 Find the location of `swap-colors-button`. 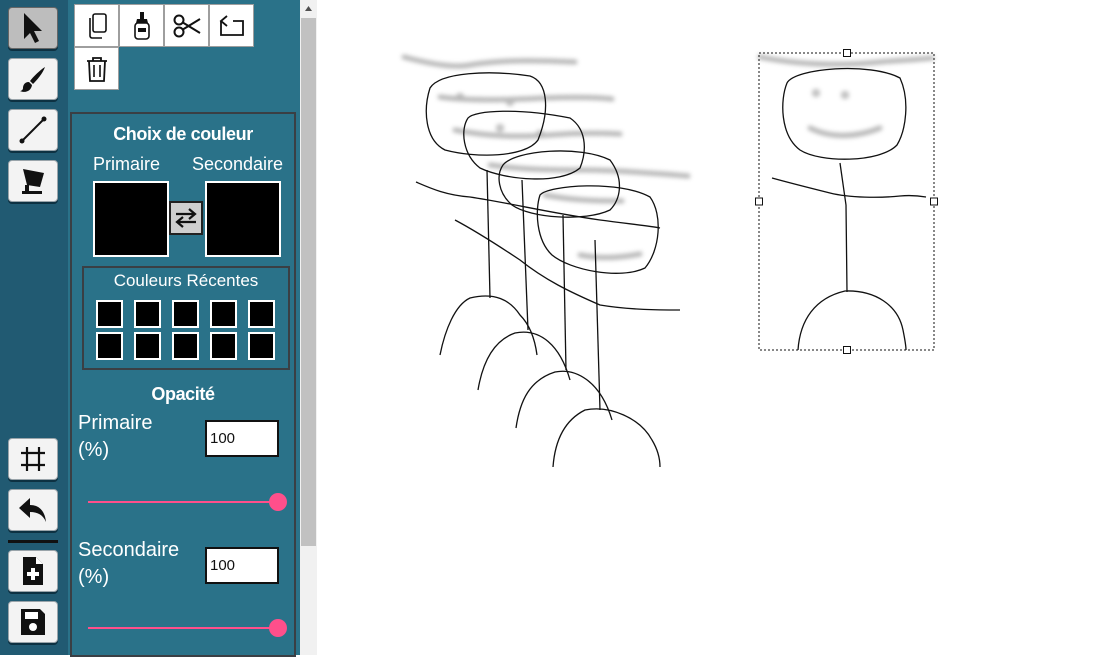

swap-colors-button is located at coordinates (186, 218).